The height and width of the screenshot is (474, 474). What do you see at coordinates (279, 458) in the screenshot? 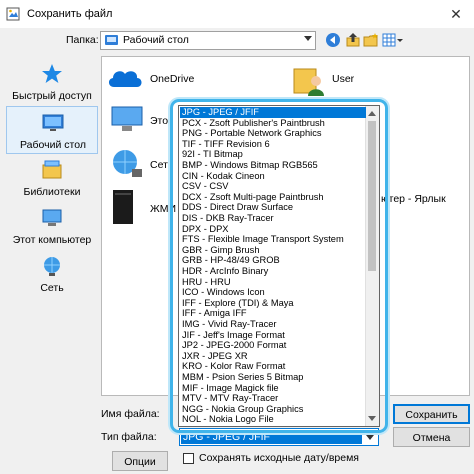
I see `keep-dates-label: Сохранять исходные дату/время` at bounding box center [279, 458].